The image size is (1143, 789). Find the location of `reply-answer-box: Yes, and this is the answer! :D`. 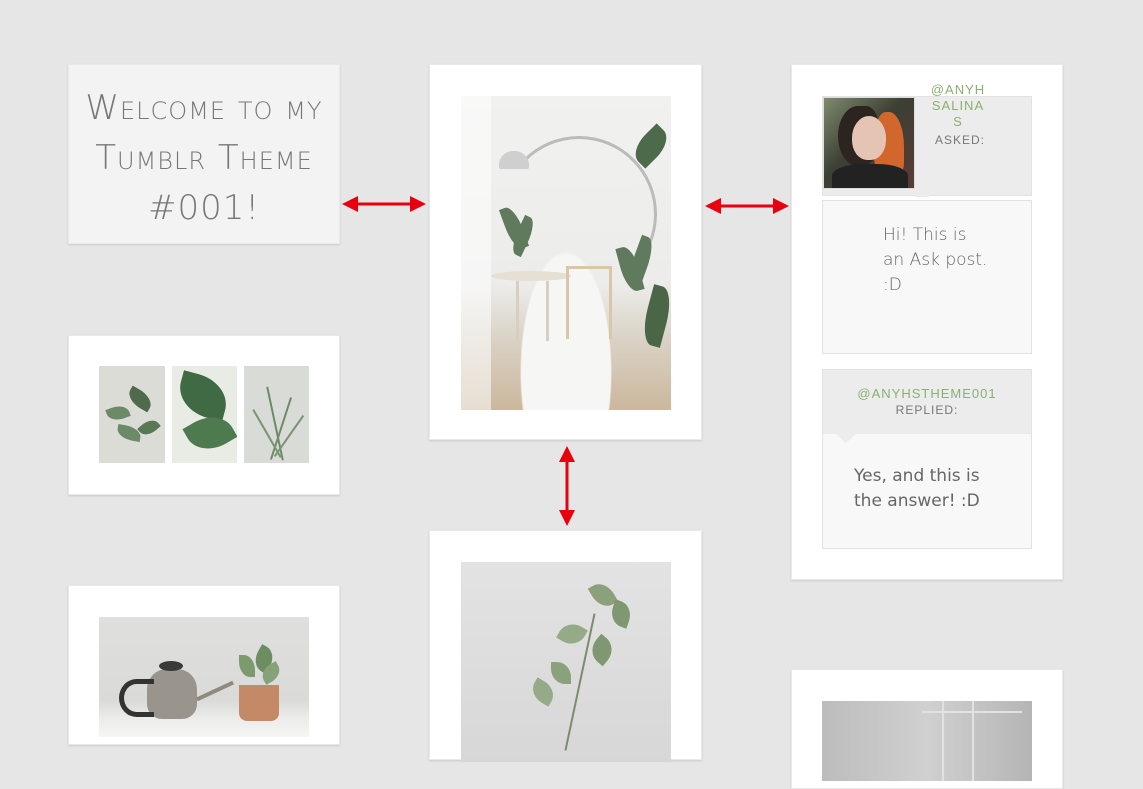

reply-answer-box: Yes, and this is the answer! :D is located at coordinates (927, 491).